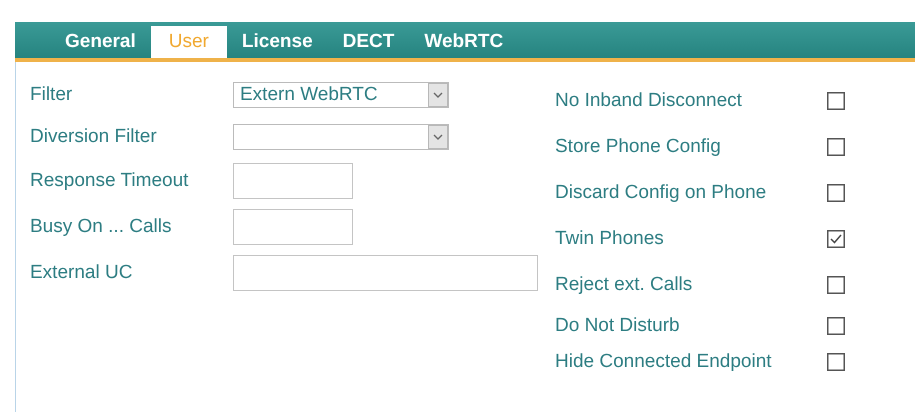 The image size is (915, 412). What do you see at coordinates (617, 326) in the screenshot?
I see `option-label: Do Not Disturb` at bounding box center [617, 326].